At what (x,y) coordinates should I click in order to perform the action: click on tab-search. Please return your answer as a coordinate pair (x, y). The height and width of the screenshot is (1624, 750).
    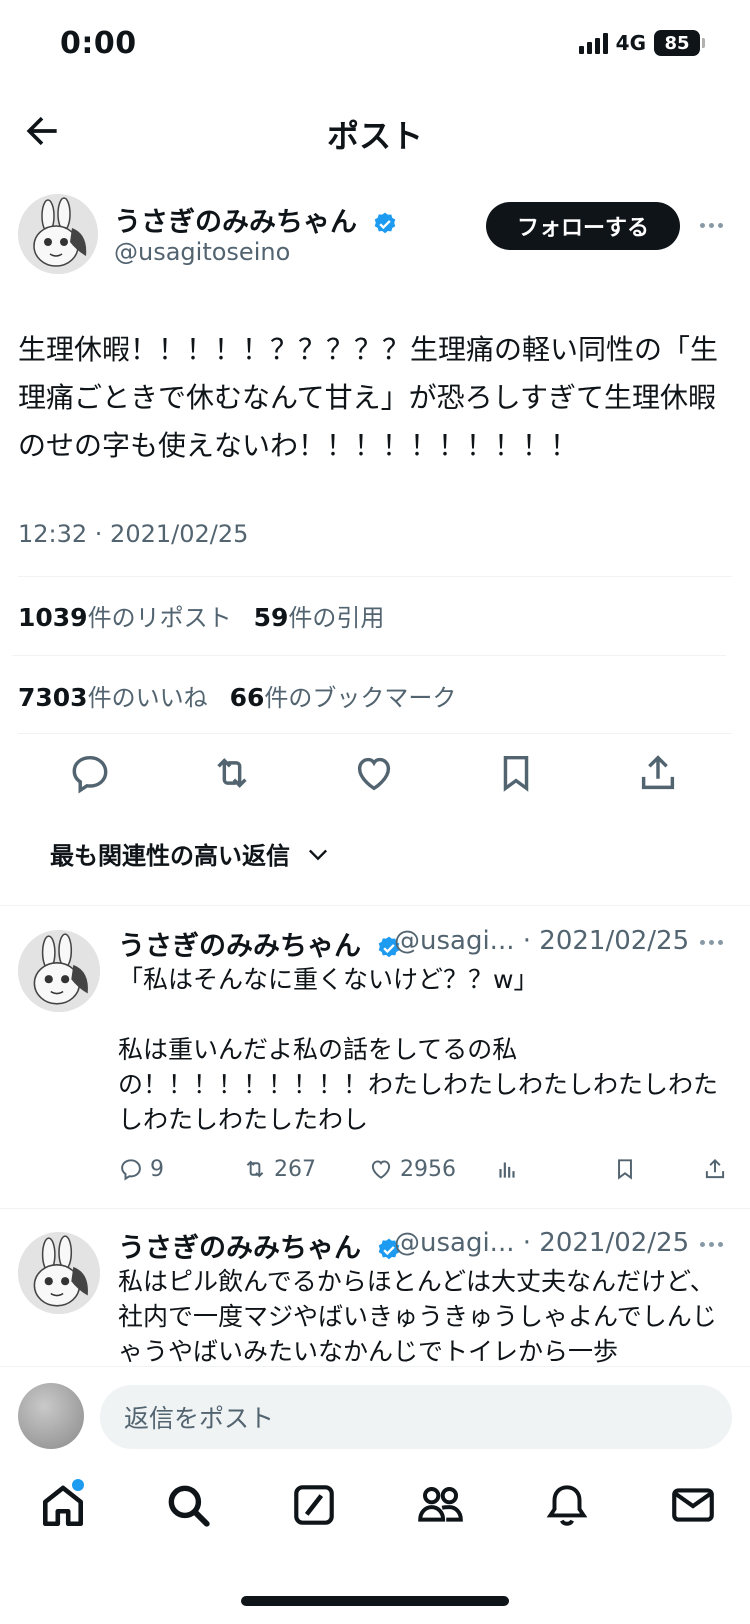
    Looking at the image, I should click on (188, 1505).